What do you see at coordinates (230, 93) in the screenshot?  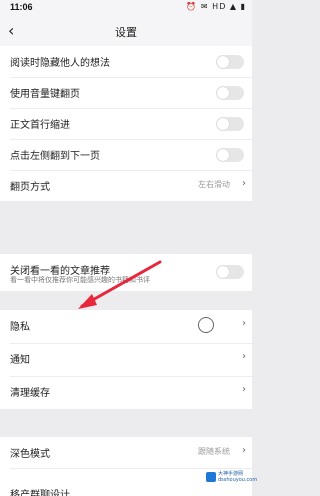 I see `volume-key-toggle` at bounding box center [230, 93].